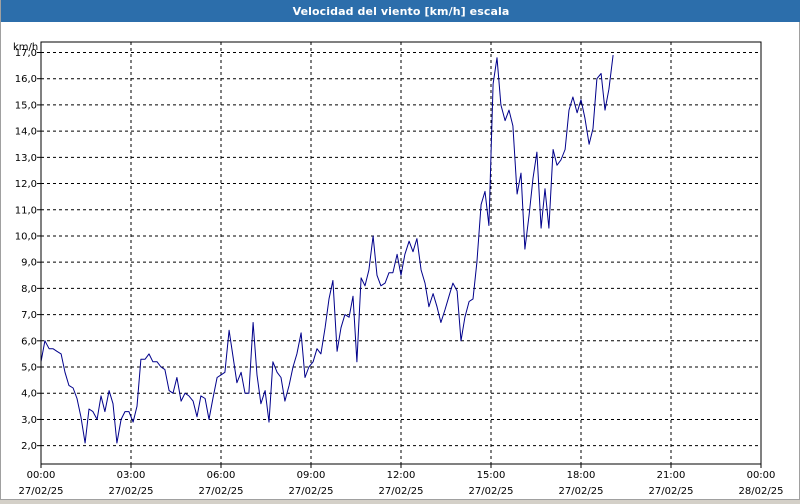  What do you see at coordinates (26, 236) in the screenshot?
I see `y-tick-label: 10,0` at bounding box center [26, 236].